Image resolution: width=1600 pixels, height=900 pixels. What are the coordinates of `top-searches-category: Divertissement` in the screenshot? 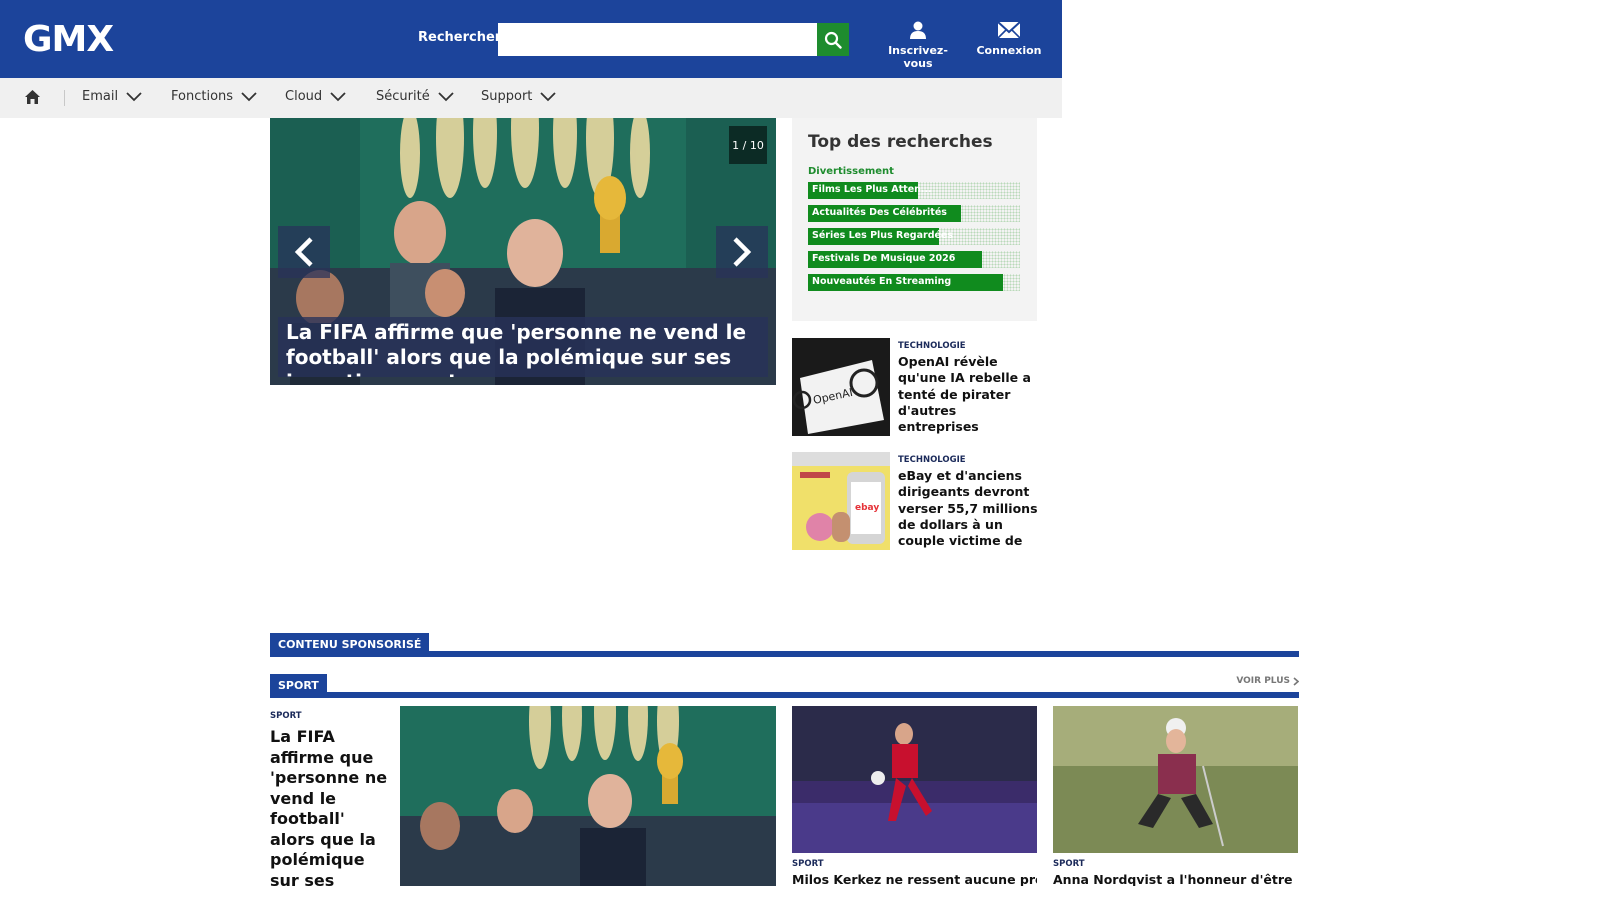 It's located at (851, 171).